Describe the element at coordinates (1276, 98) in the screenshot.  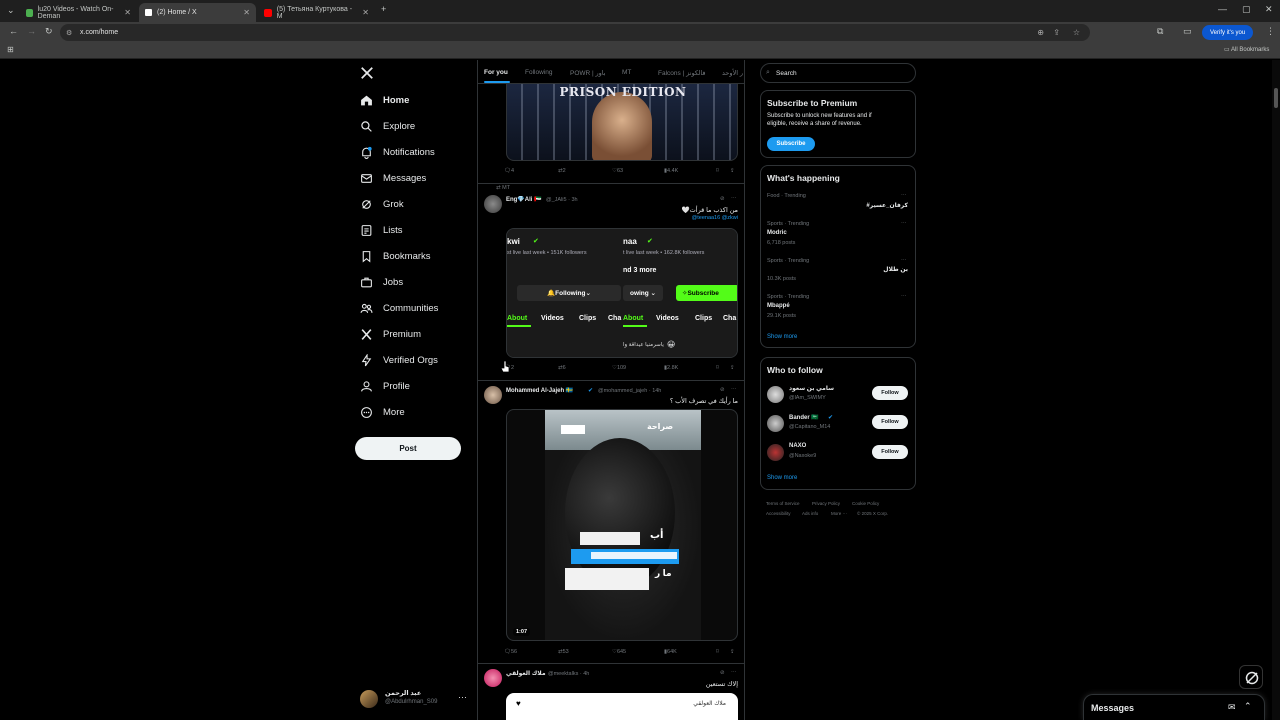
I see `scrollbar-thumb` at that location.